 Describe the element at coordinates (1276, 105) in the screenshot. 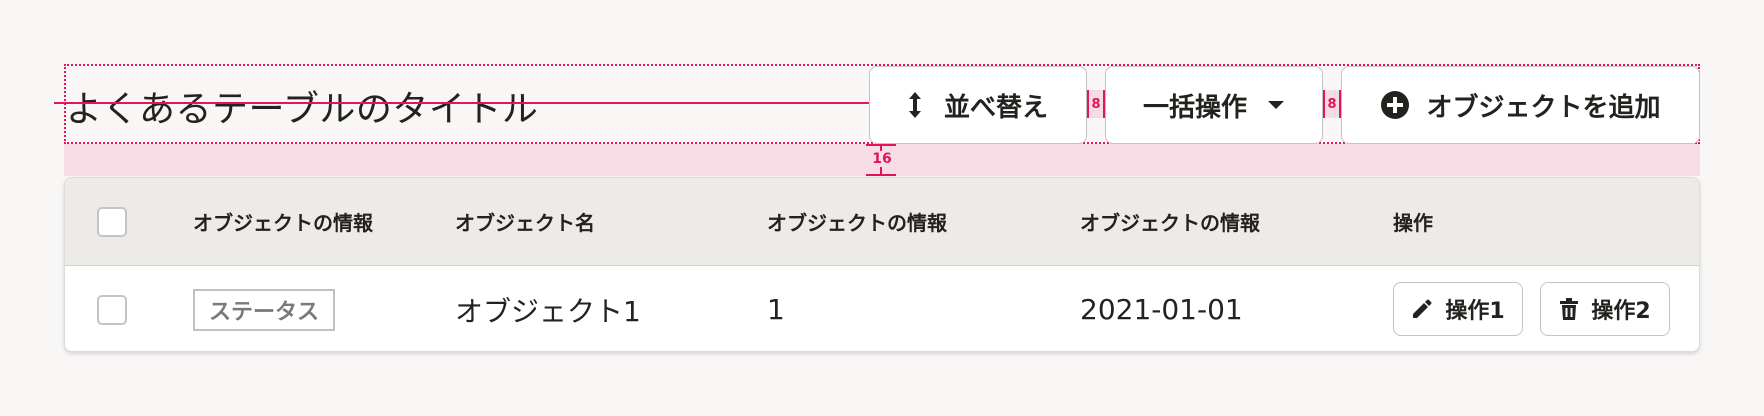

I see `caret-down-icon` at that location.